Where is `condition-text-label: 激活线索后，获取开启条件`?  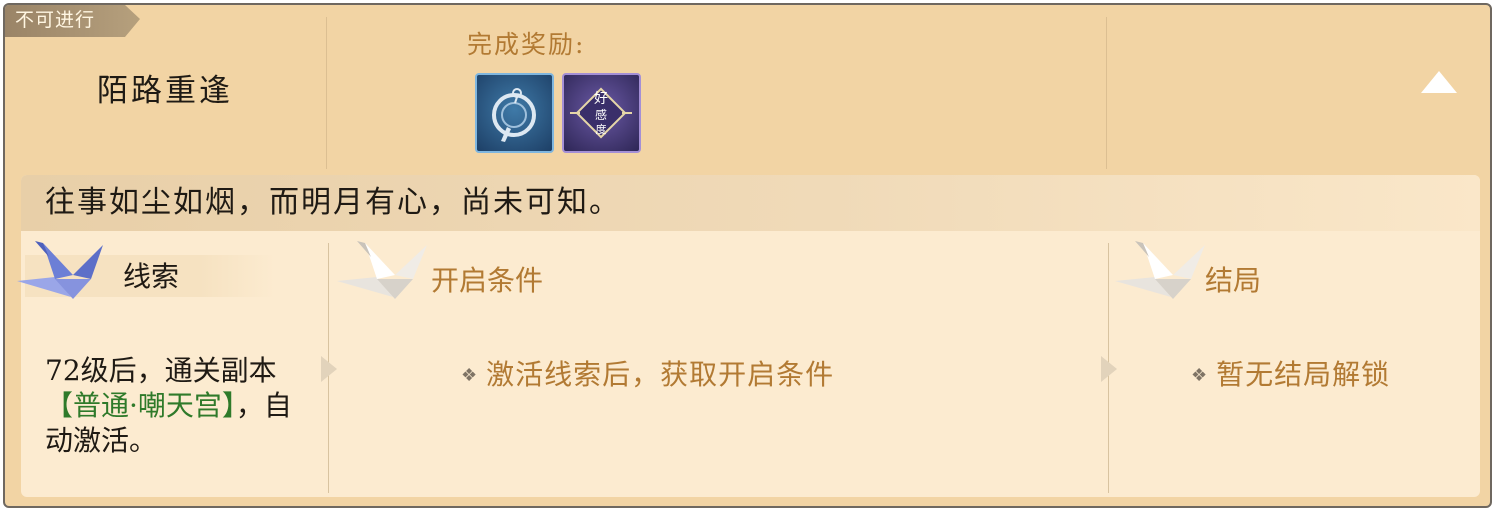
condition-text-label: 激活线索后，获取开启条件 is located at coordinates (660, 374).